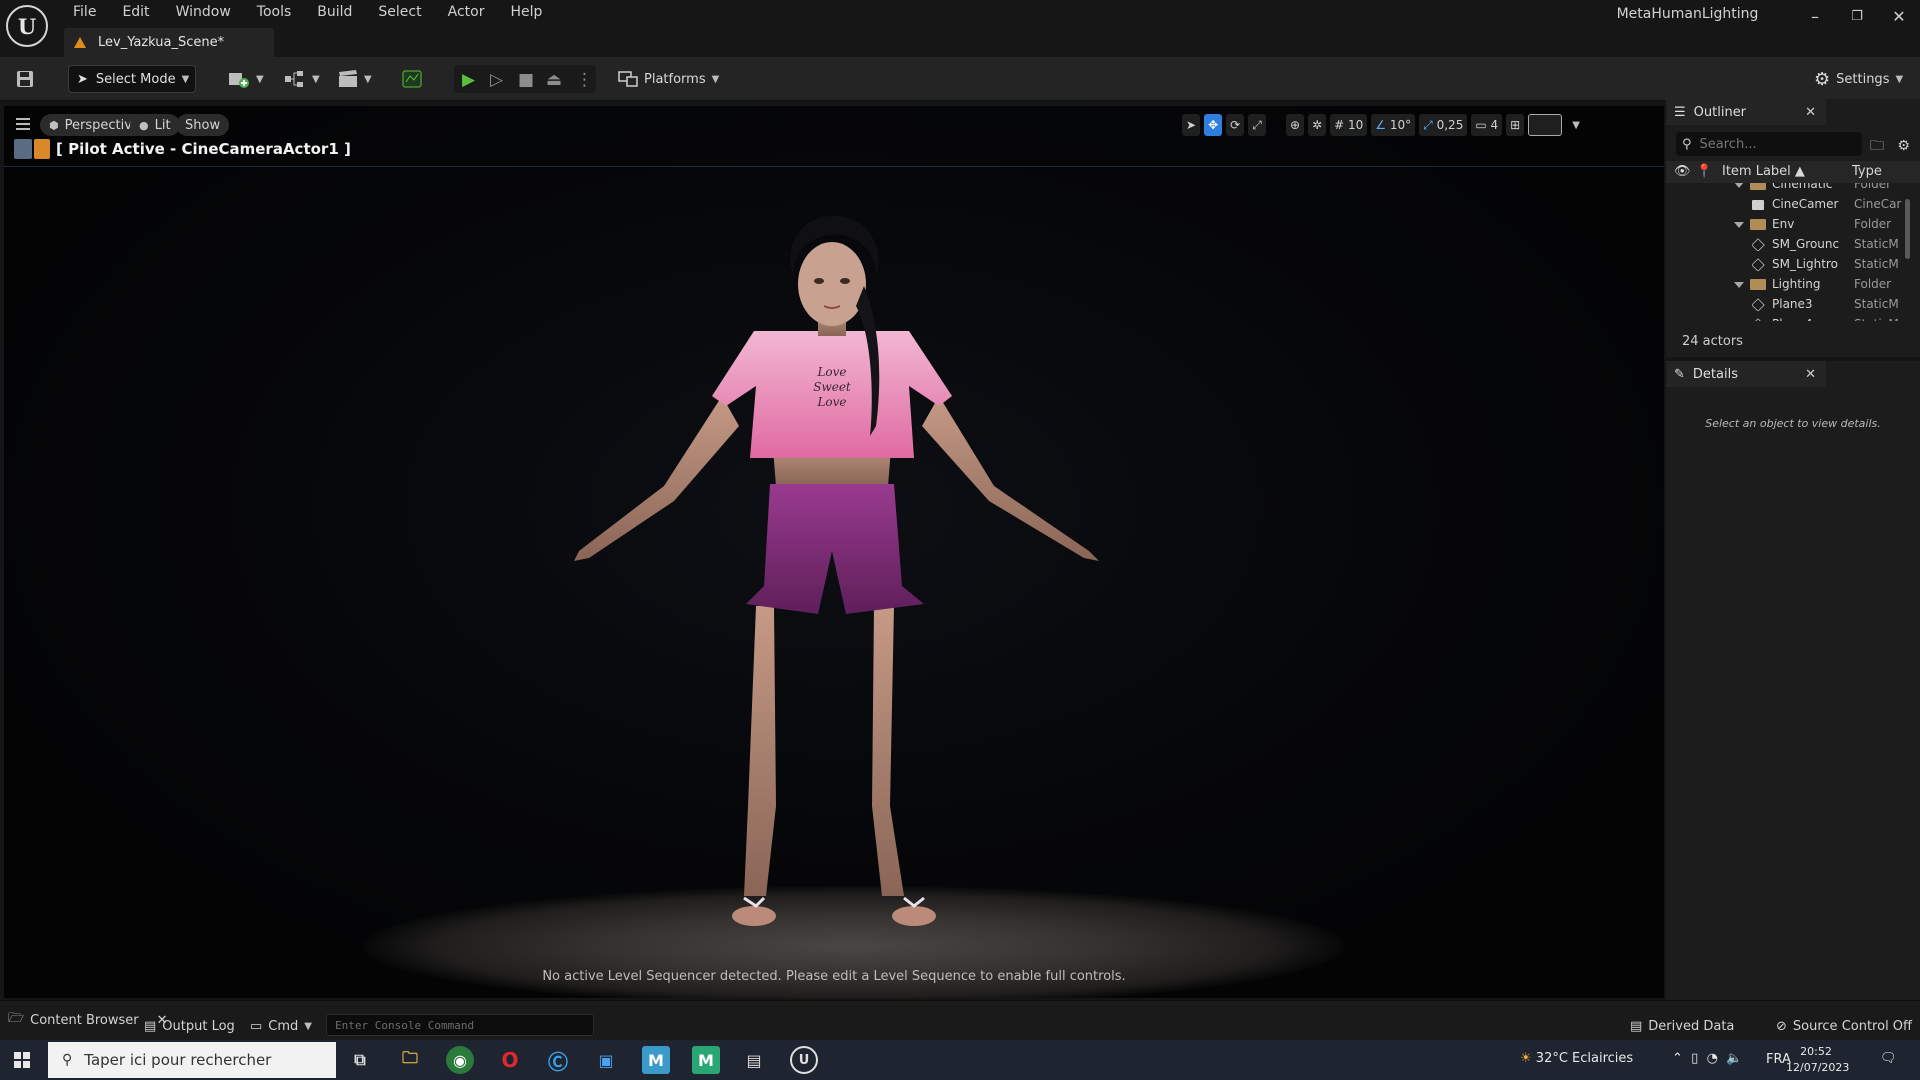  What do you see at coordinates (1704, 171) in the screenshot?
I see `pin-icon: 📍` at bounding box center [1704, 171].